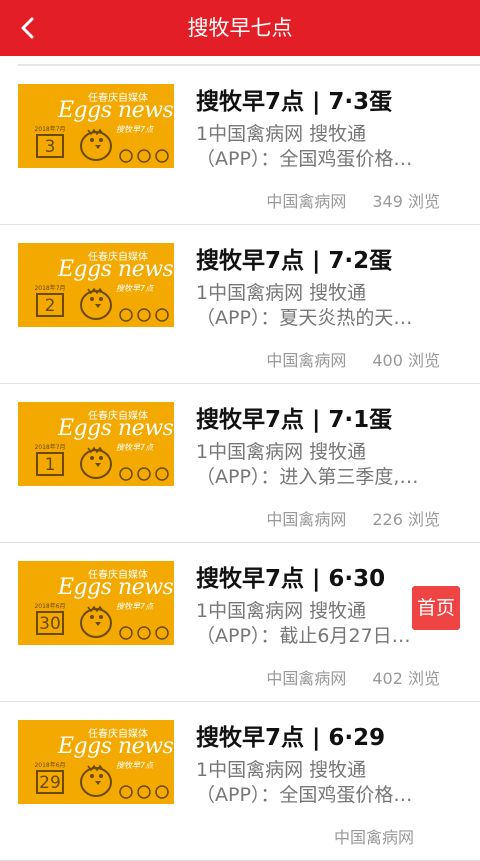 This screenshot has height=861, width=480. I want to click on article-meta: 中国禽病网 226 浏览, so click(353, 518).